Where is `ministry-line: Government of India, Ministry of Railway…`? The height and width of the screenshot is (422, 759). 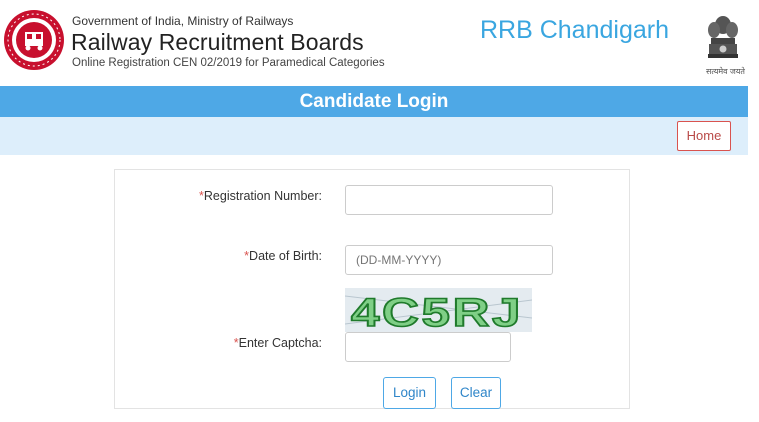 ministry-line: Government of India, Ministry of Railway… is located at coordinates (183, 21).